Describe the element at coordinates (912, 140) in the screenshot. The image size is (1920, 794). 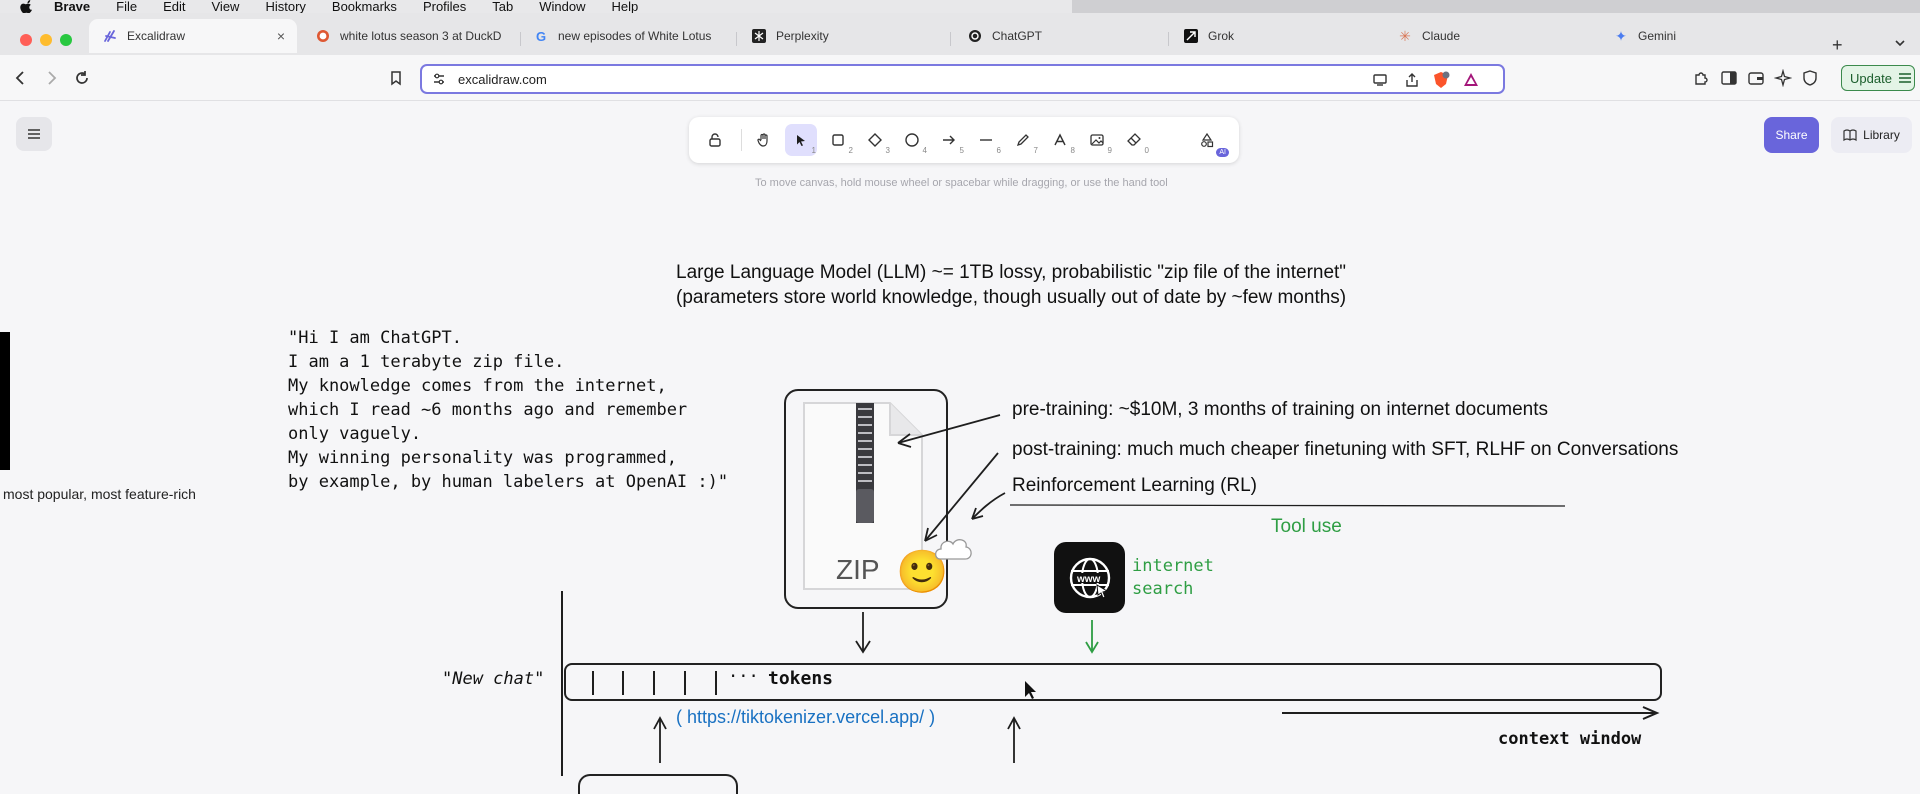
I see `tool-ellipse: 4` at that location.